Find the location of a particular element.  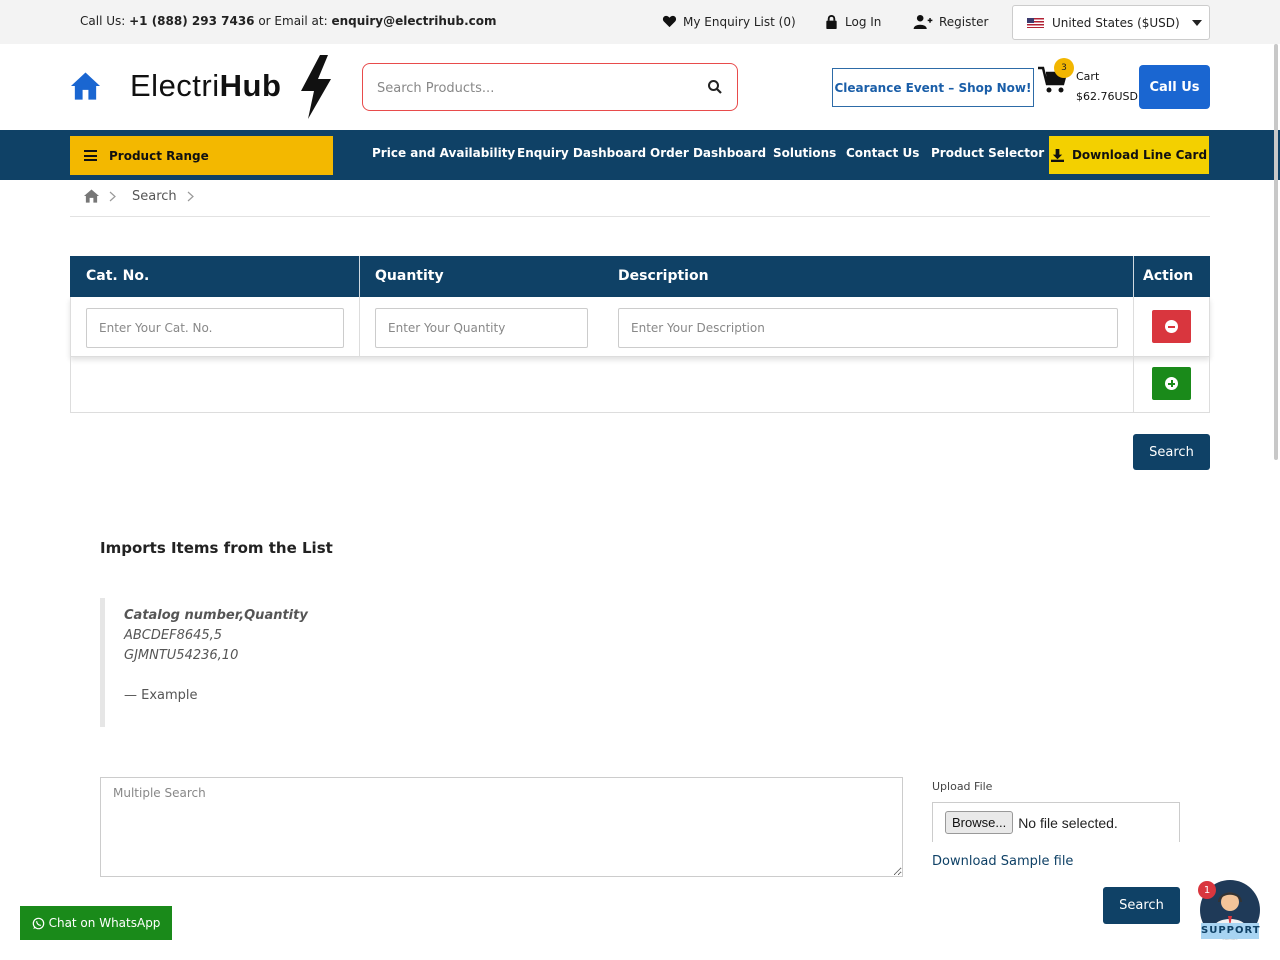

product-range-label: Product Range is located at coordinates (159, 155).